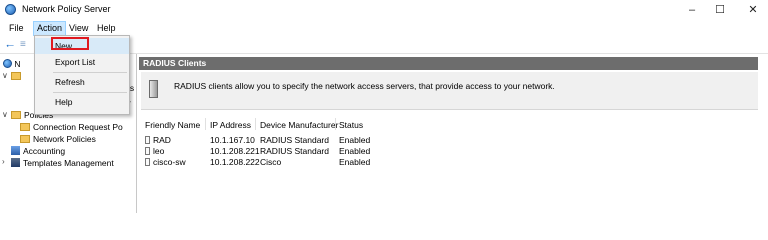  Describe the element at coordinates (169, 162) in the screenshot. I see `cell-friendly-name: cisco-sw` at that location.